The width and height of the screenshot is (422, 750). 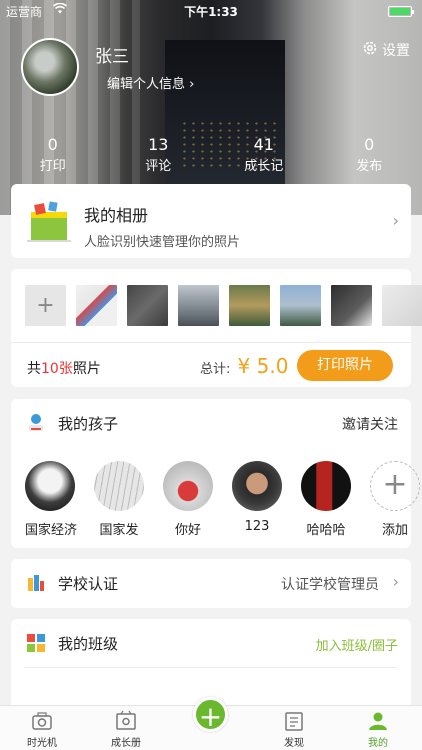 I want to click on school-title: 学校认证, so click(x=88, y=584).